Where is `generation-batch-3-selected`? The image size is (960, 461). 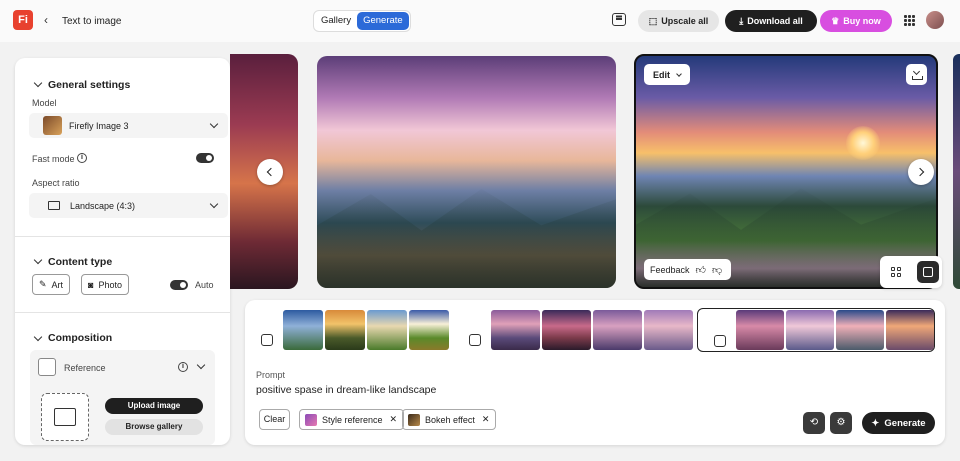
generation-batch-3-selected is located at coordinates (816, 330).